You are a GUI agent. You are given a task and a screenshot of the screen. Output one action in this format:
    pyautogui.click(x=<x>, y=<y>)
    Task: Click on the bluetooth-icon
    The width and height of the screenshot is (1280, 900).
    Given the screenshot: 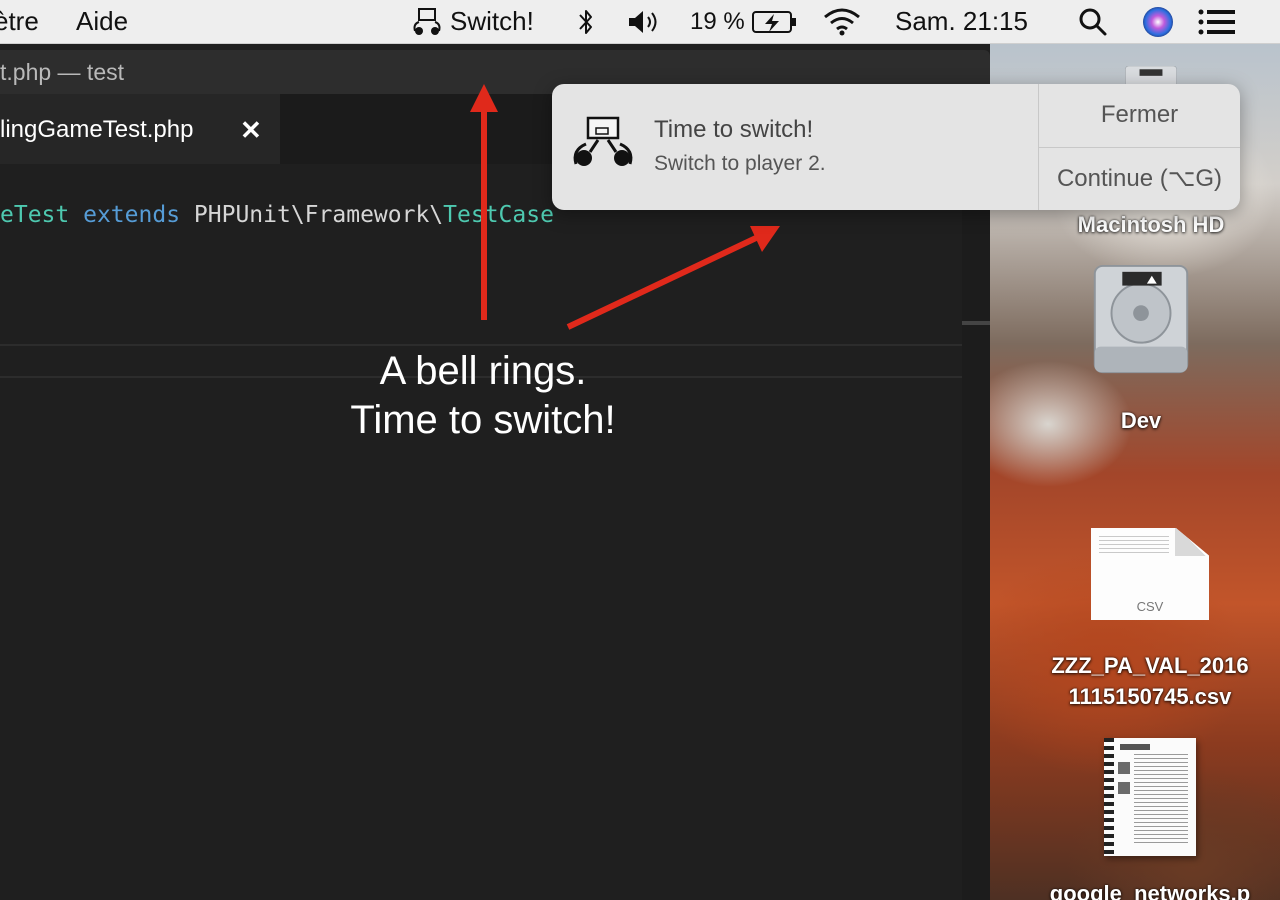 What is the action you would take?
    pyautogui.click(x=586, y=22)
    